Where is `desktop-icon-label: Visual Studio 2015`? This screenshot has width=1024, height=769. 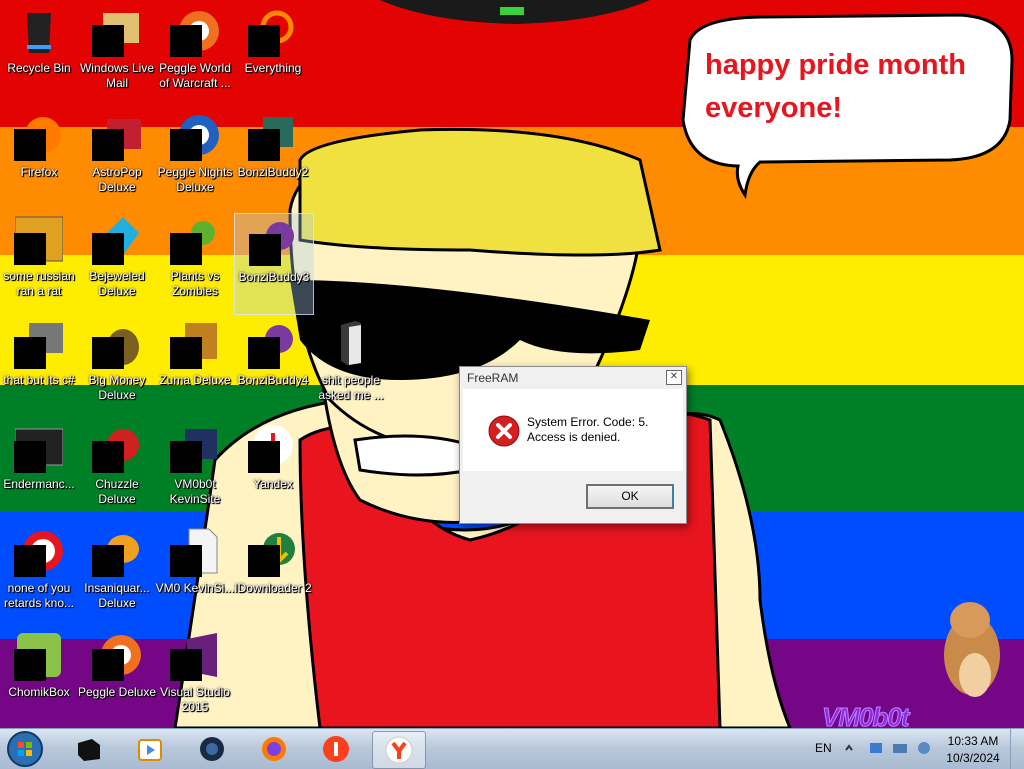
desktop-icon-label: Visual Studio 2015 is located at coordinates (195, 699).